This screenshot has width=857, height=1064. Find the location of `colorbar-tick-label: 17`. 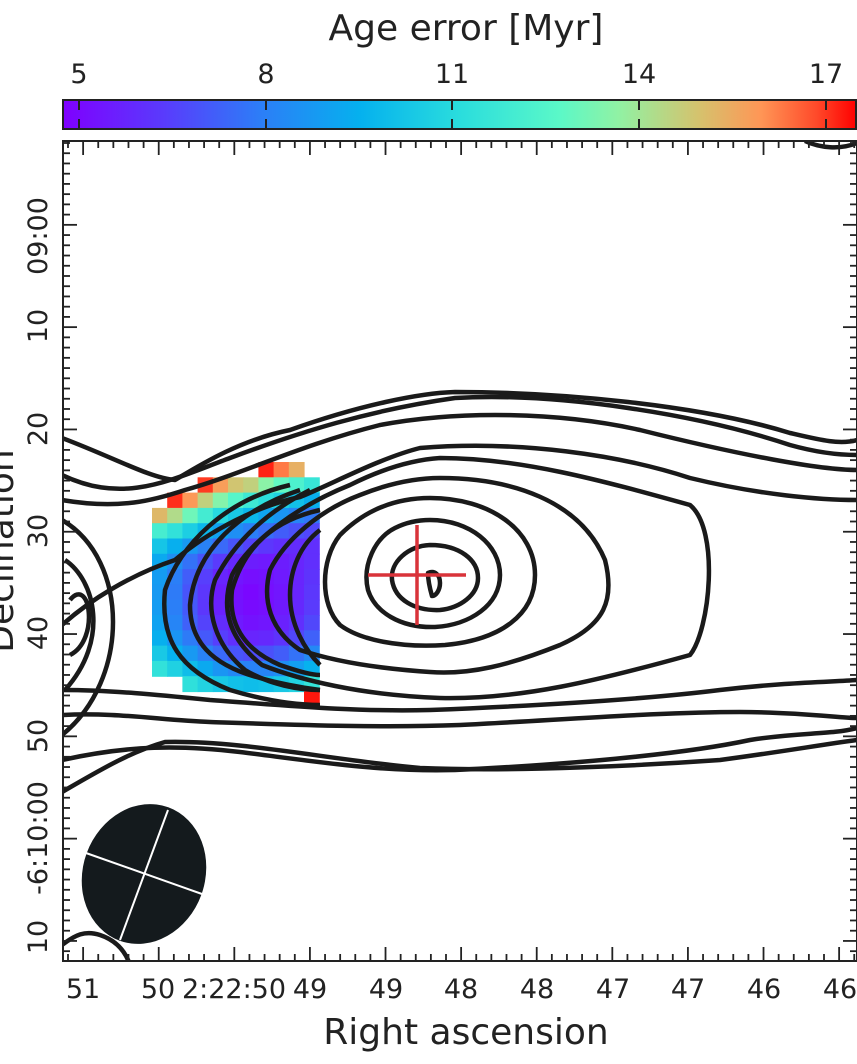

colorbar-tick-label: 17 is located at coordinates (826, 74).